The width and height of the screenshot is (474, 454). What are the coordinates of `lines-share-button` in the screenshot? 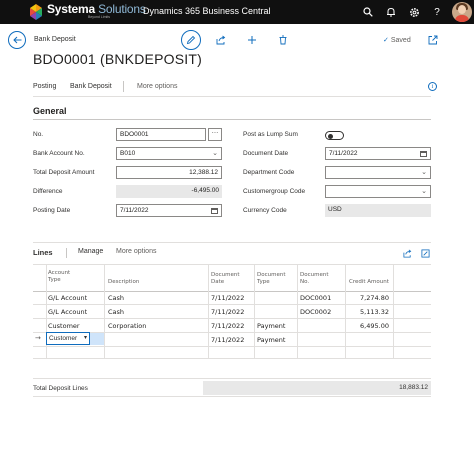 It's located at (407, 253).